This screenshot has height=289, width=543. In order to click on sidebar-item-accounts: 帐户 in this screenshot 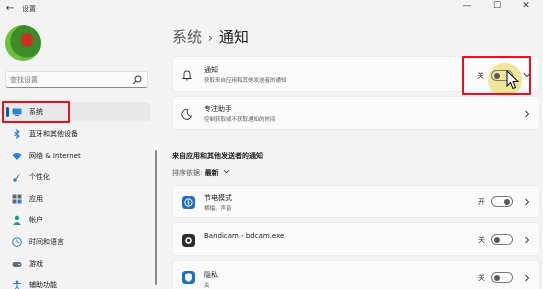, I will do `click(76, 219)`.